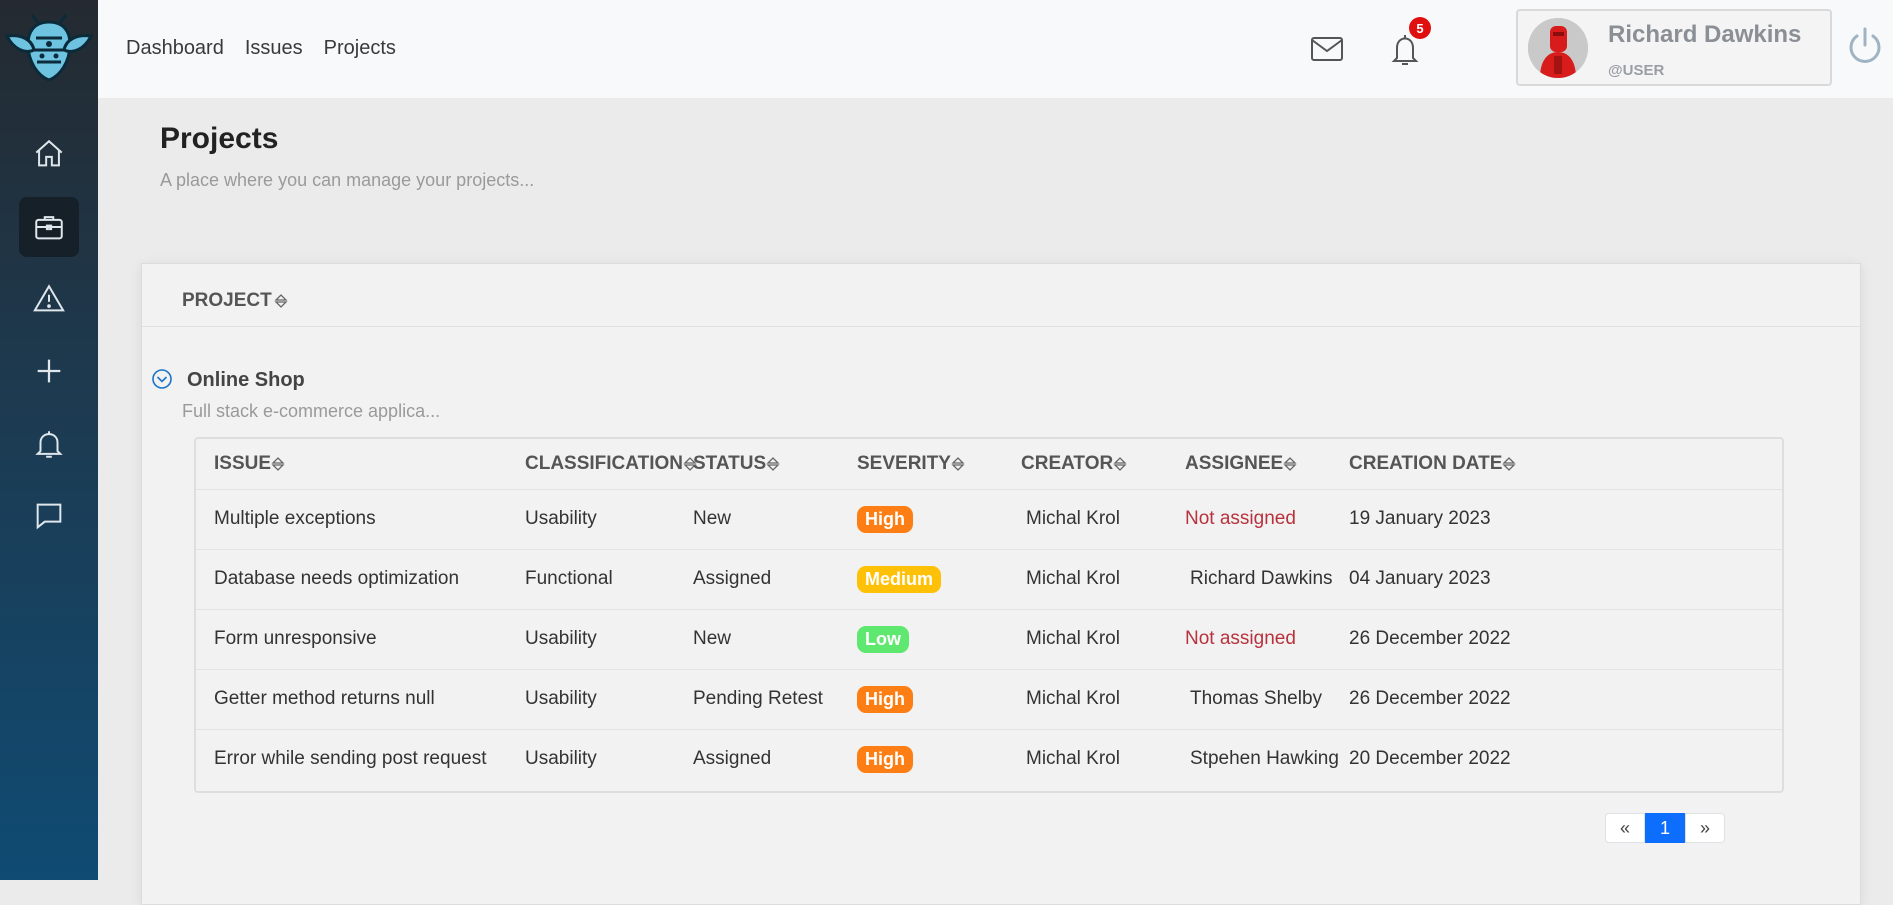 This screenshot has width=1893, height=905. What do you see at coordinates (1074, 464) in the screenshot?
I see `column-header-creator: CREATOR` at bounding box center [1074, 464].